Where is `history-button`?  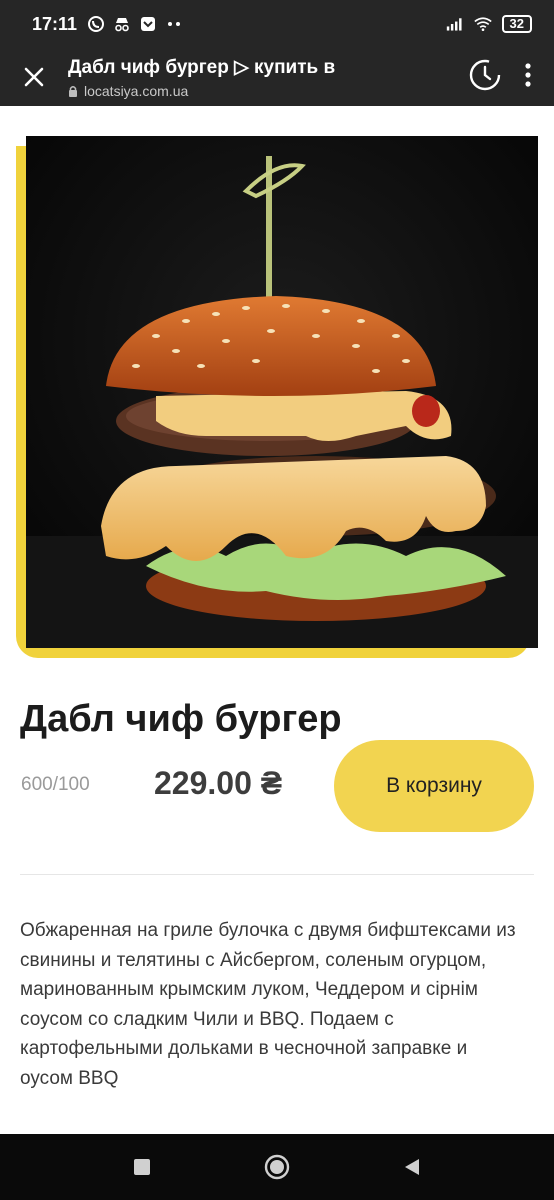 history-button is located at coordinates (485, 77).